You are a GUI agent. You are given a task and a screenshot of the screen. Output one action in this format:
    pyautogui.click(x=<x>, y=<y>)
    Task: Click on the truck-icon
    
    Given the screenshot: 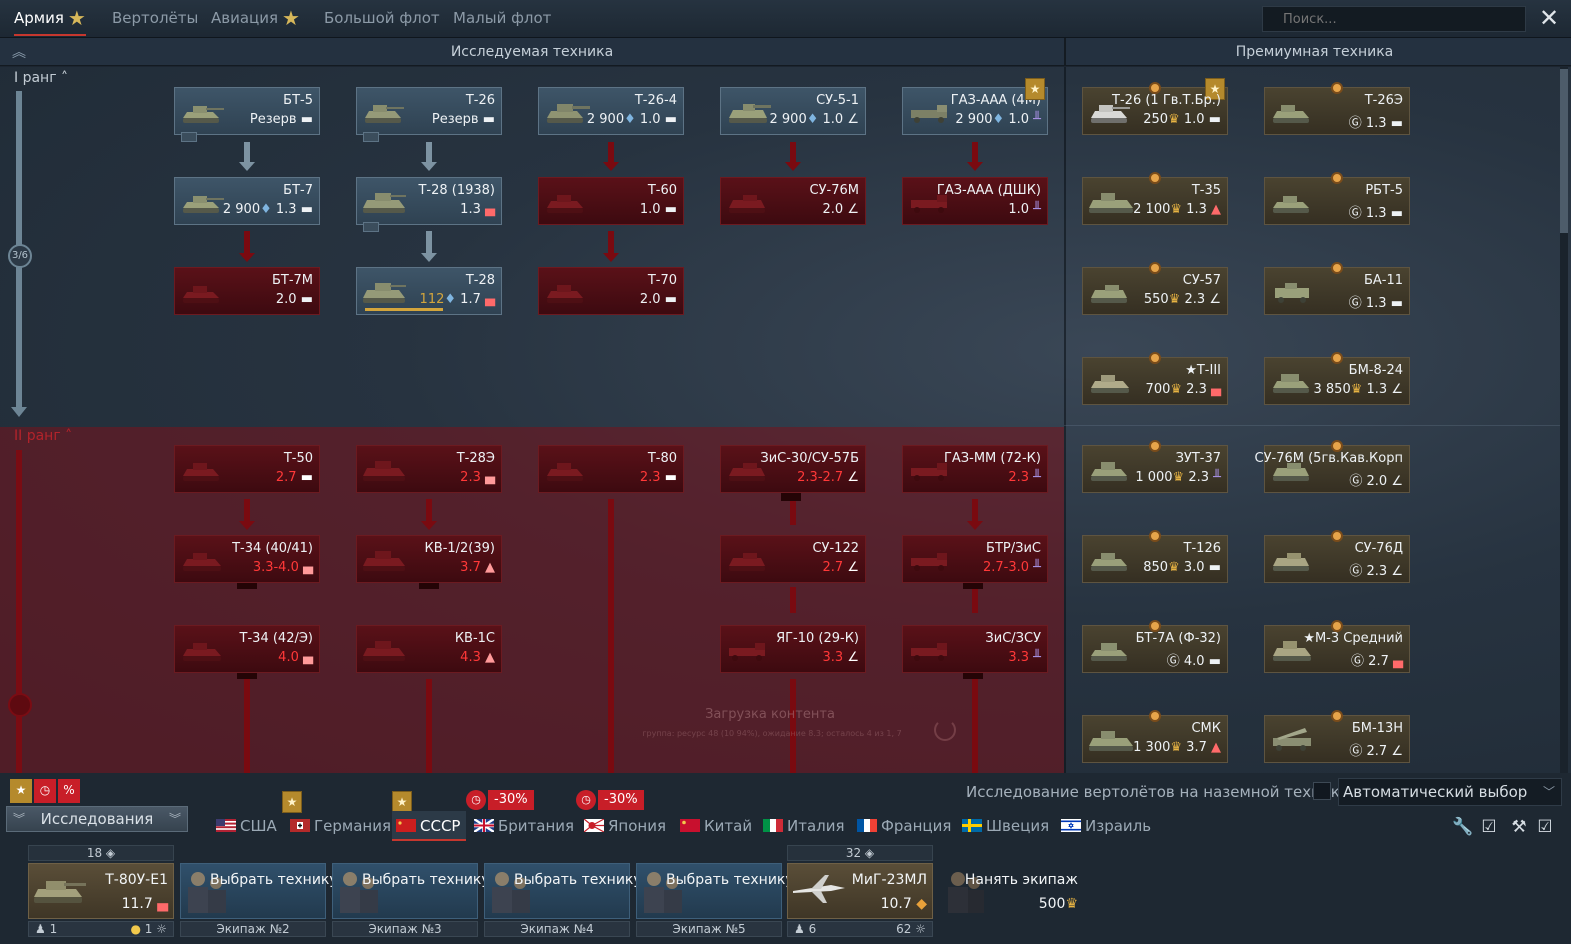 What is the action you would take?
    pyautogui.click(x=747, y=652)
    